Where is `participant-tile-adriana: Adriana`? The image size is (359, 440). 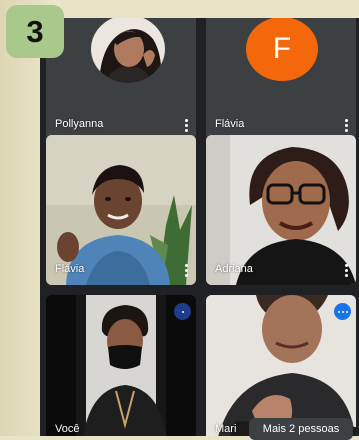 participant-tile-adriana: Adriana is located at coordinates (281, 210).